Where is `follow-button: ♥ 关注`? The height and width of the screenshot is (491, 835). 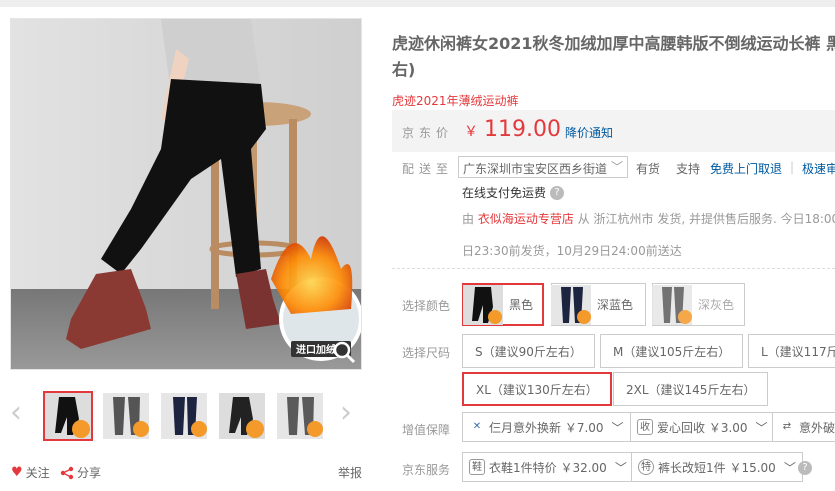 follow-button: ♥ 关注 is located at coordinates (30, 472).